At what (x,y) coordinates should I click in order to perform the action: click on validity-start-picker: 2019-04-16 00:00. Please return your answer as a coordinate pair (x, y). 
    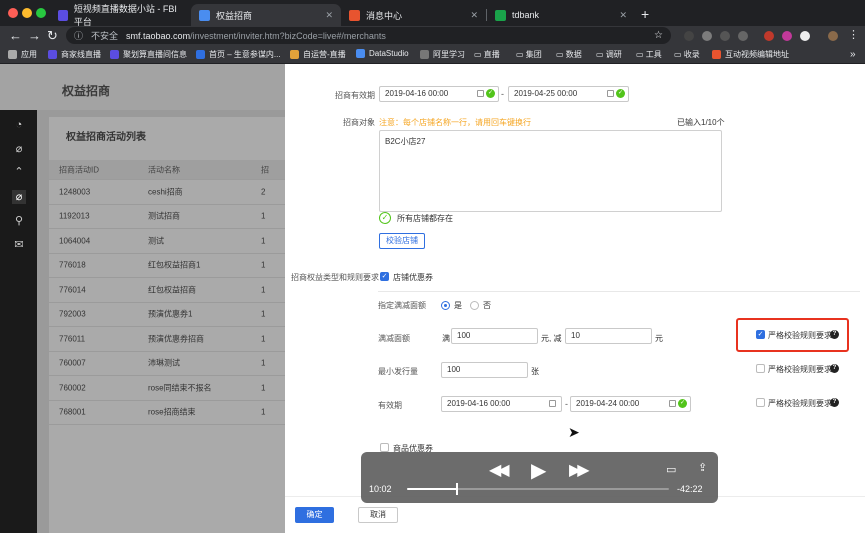
    Looking at the image, I should click on (501, 404).